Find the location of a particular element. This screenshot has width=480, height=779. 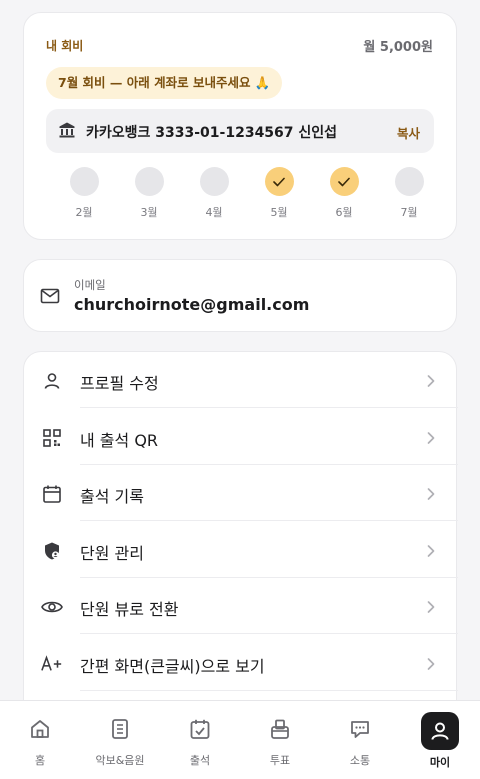

text-size-icon is located at coordinates (52, 664).